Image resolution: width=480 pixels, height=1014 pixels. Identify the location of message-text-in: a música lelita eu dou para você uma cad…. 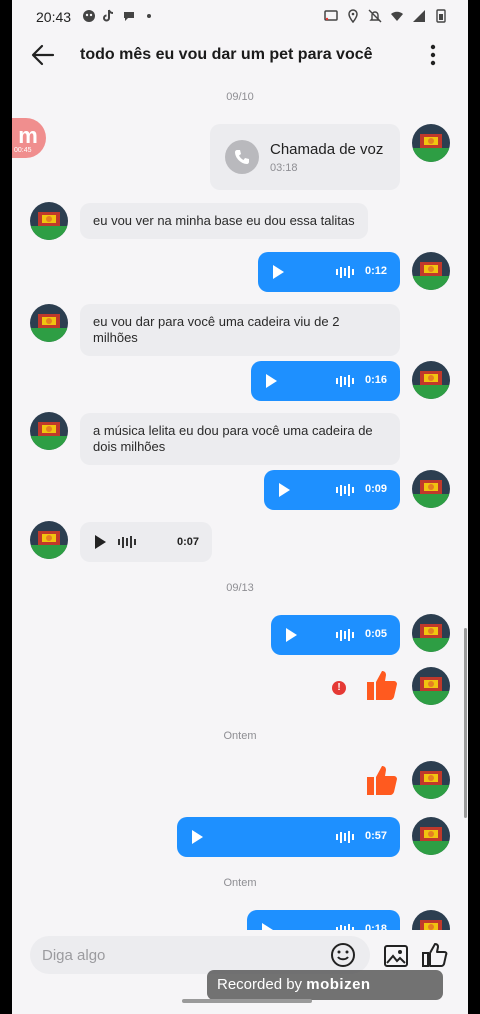
(240, 439).